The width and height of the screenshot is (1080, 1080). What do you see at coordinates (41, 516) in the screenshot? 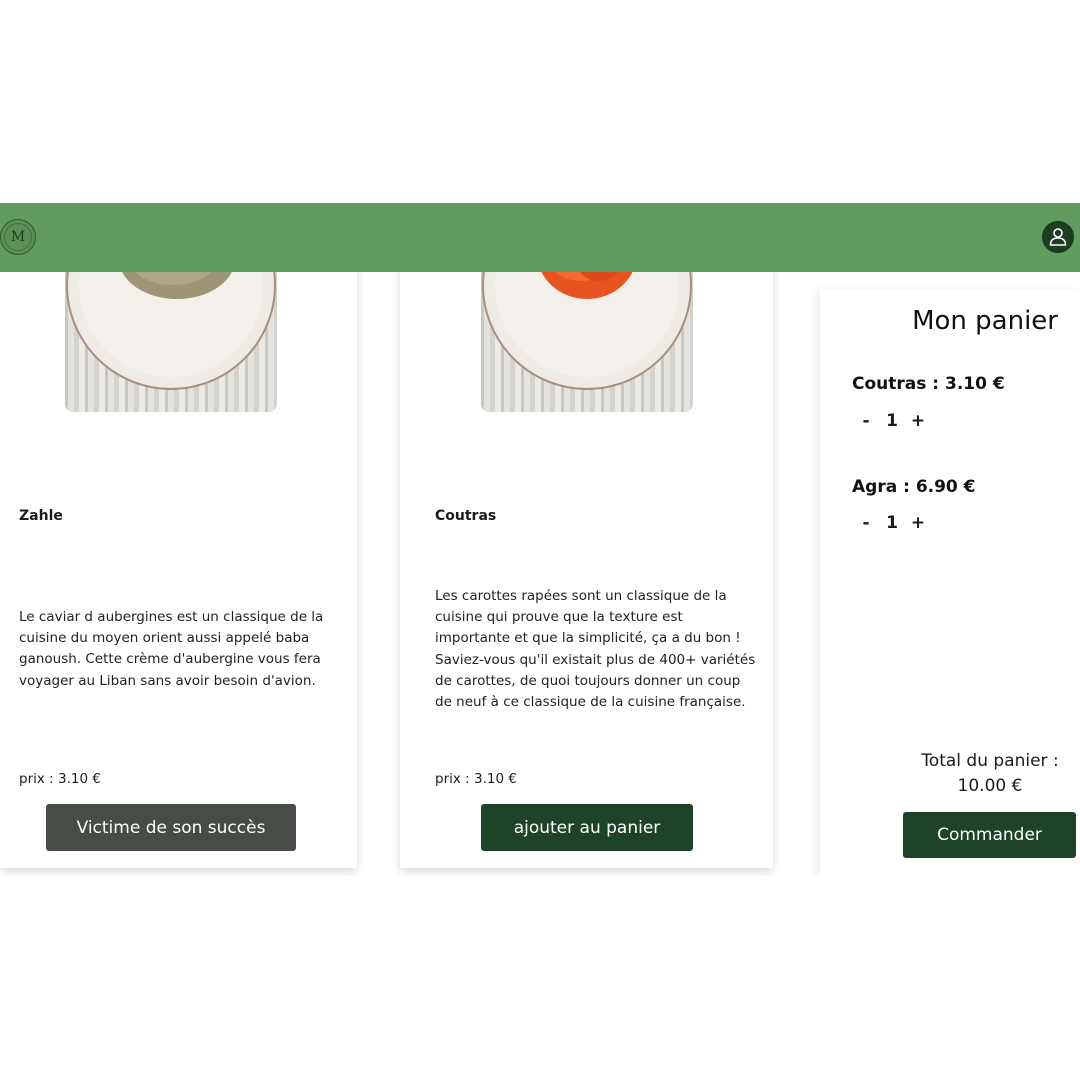
I see `product-name: Zahle` at bounding box center [41, 516].